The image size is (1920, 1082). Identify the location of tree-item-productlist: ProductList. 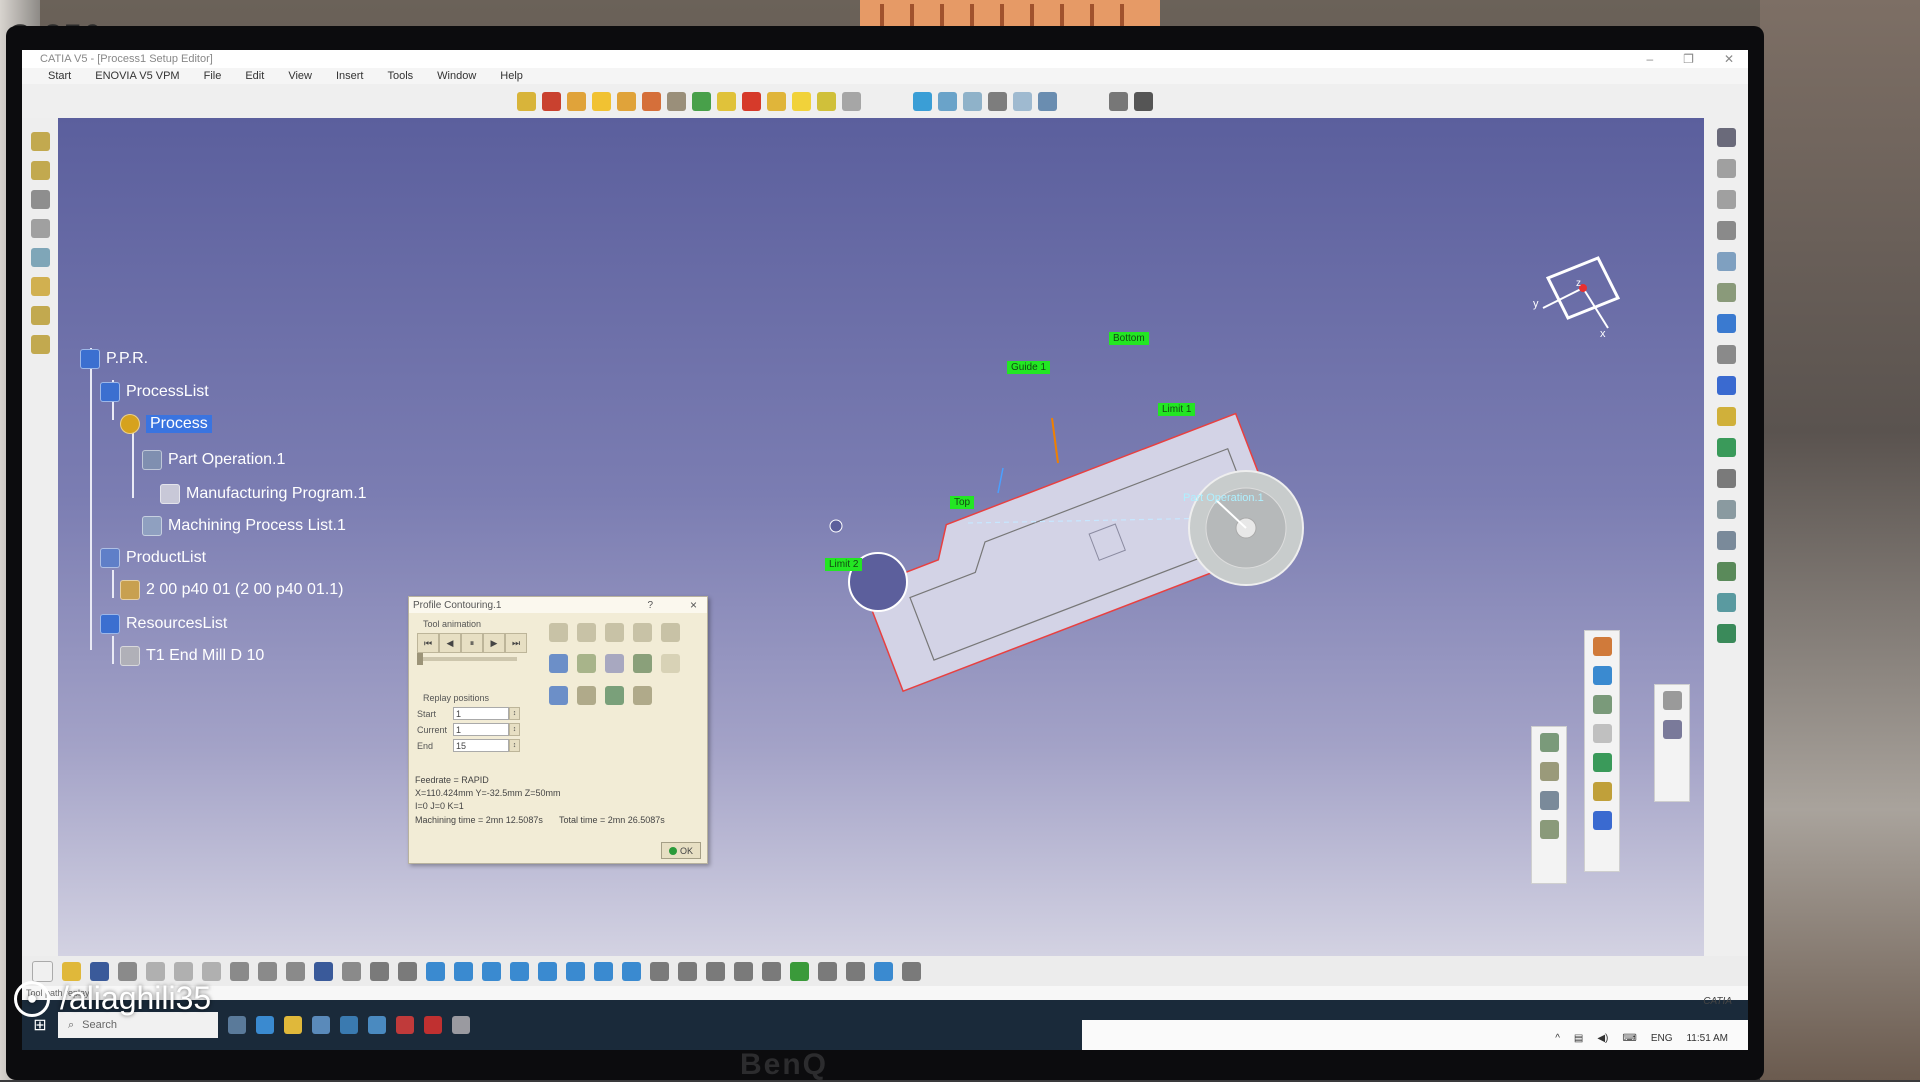
(153, 558).